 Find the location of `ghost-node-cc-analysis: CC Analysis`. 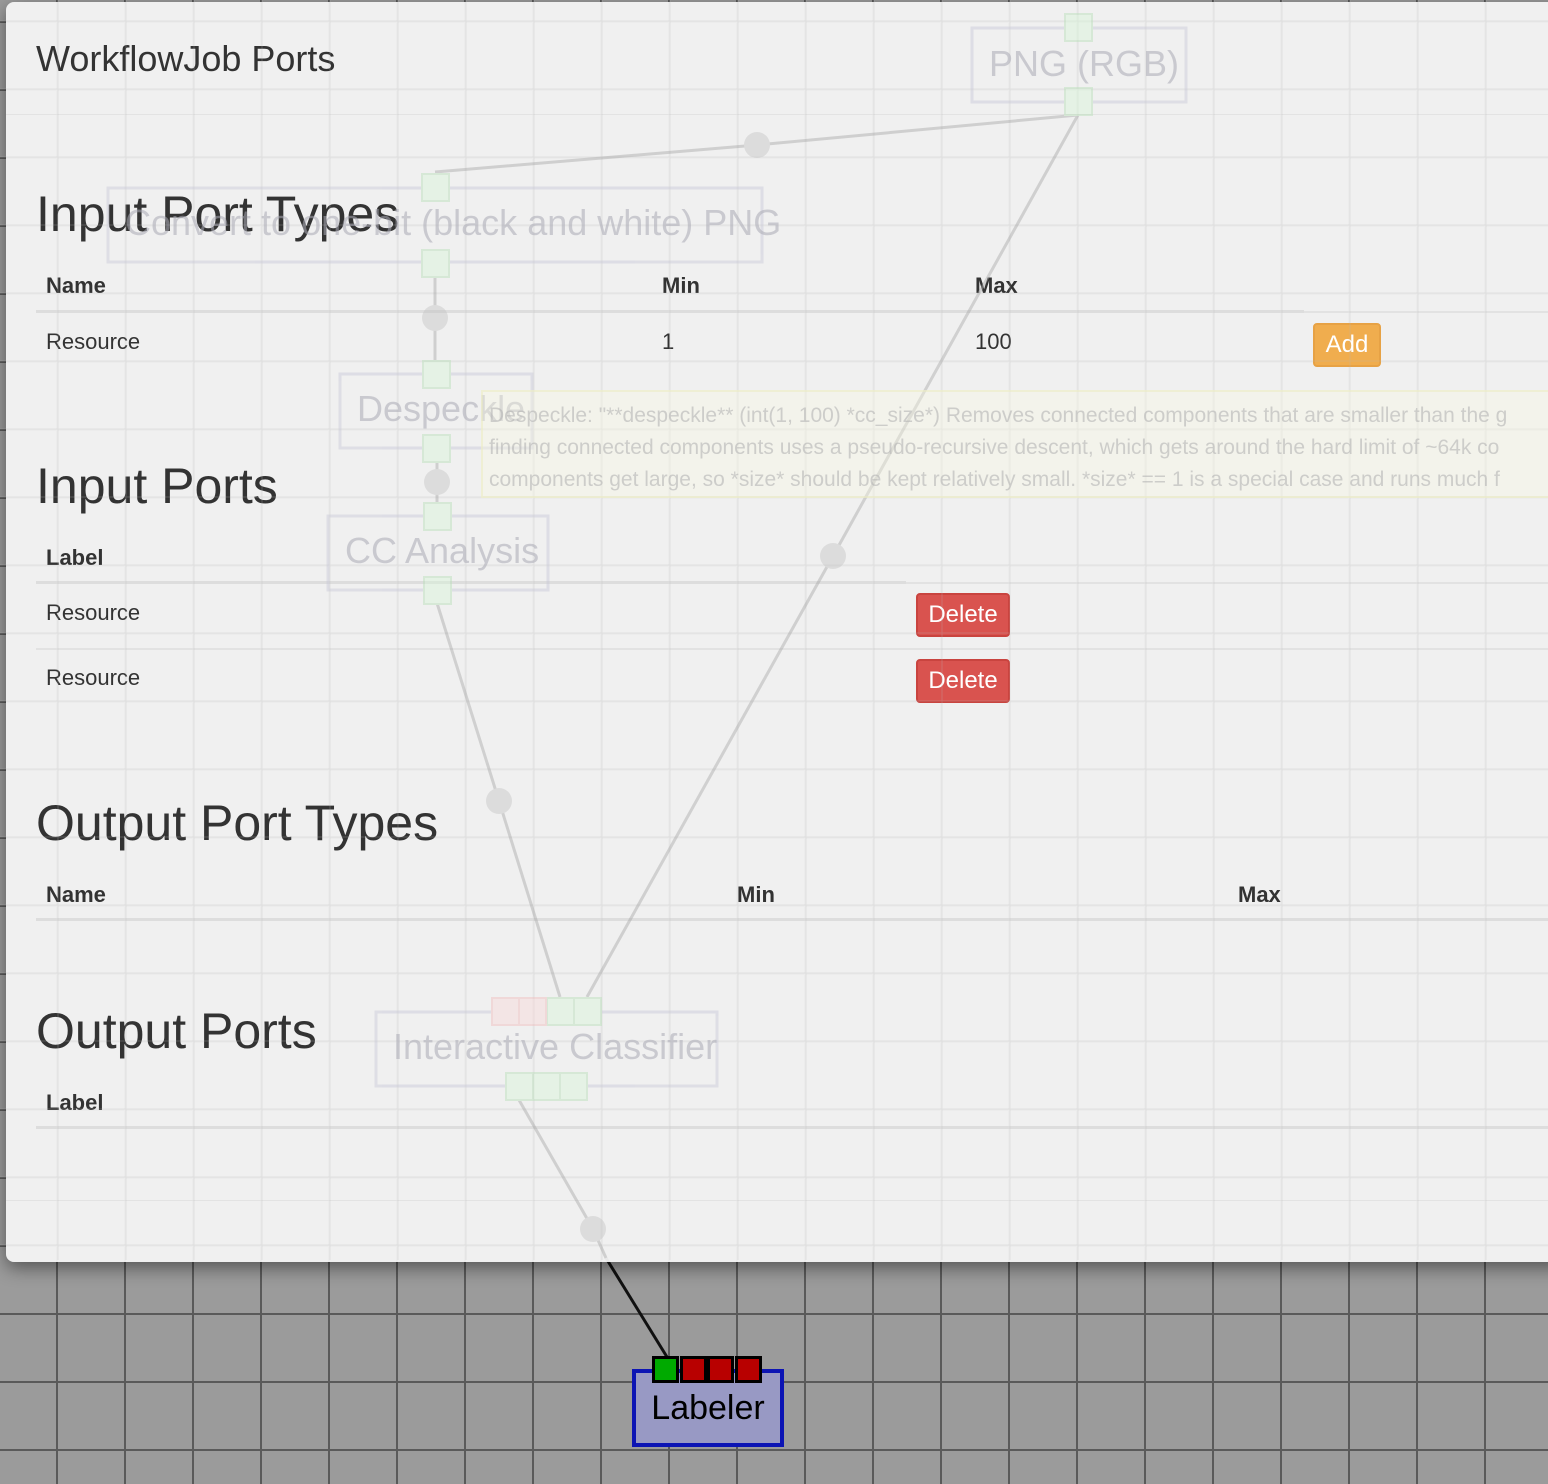

ghost-node-cc-analysis: CC Analysis is located at coordinates (442, 550).